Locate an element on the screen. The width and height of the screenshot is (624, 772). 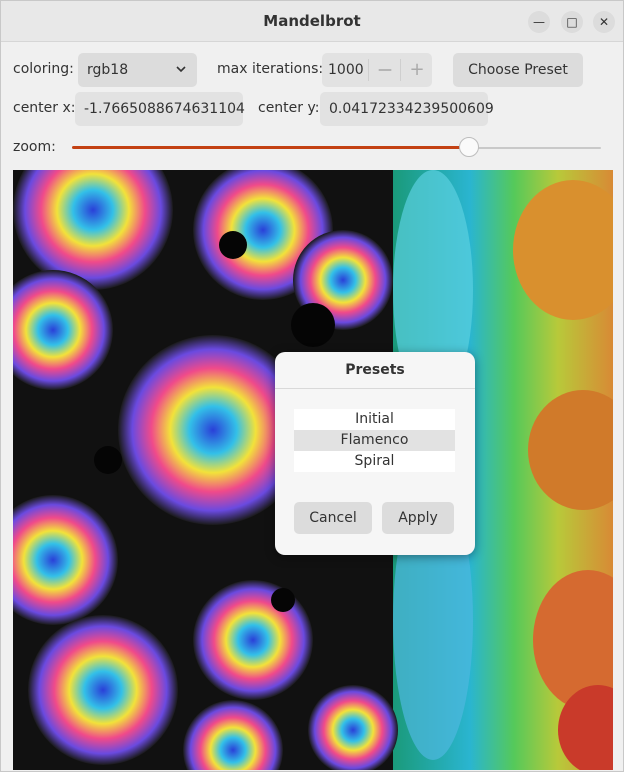
decrement-button: — is located at coordinates (385, 70).